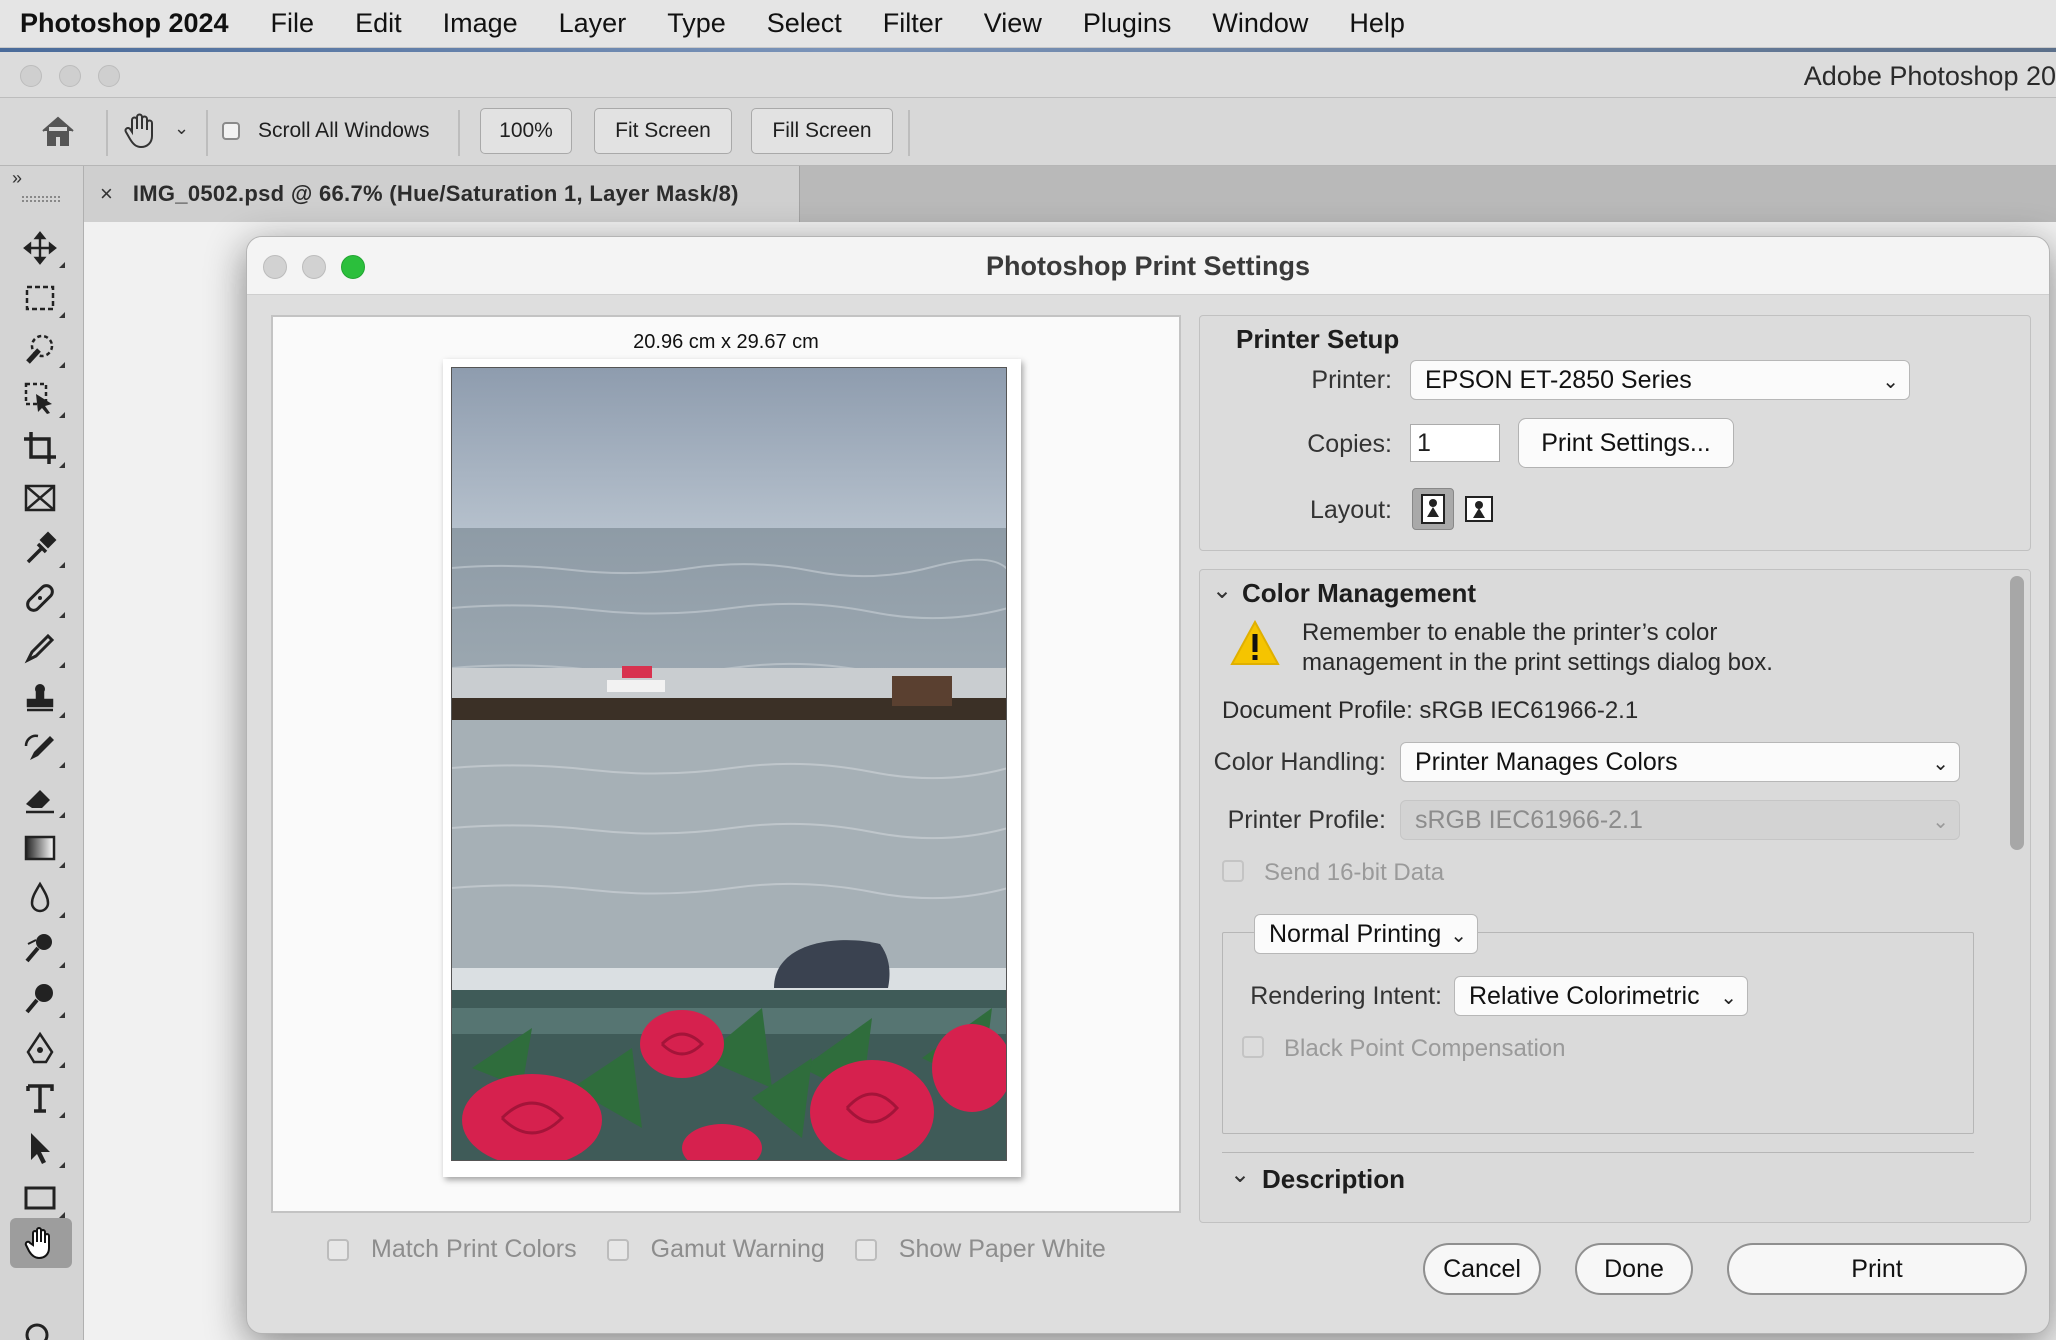  I want to click on marquee-tool-icon, so click(41, 298).